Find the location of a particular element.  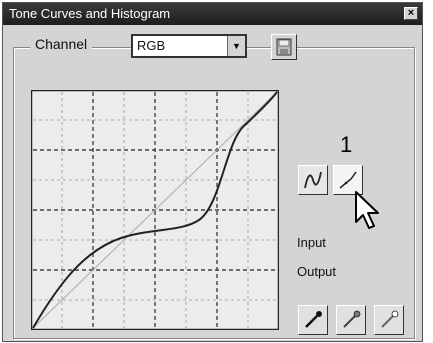

white-point-dropper-button is located at coordinates (389, 320).